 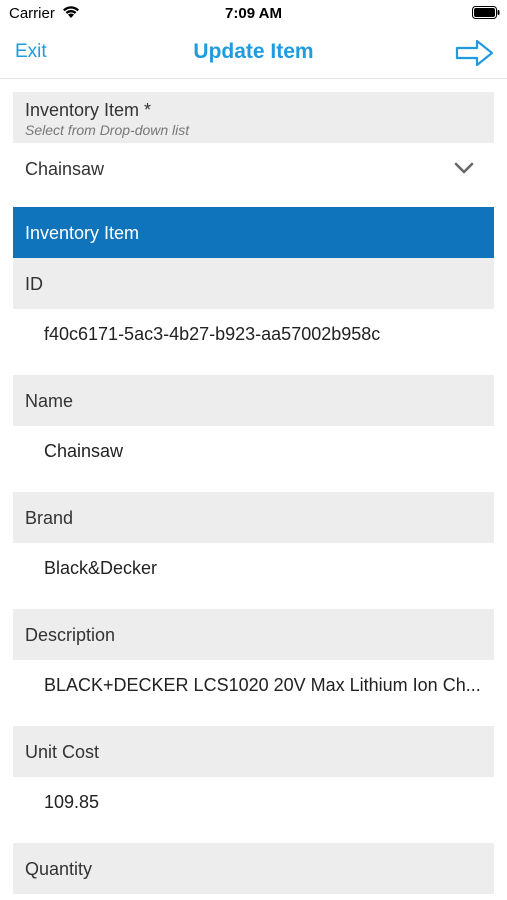 What do you see at coordinates (253, 634) in the screenshot?
I see `field-label-description: Description` at bounding box center [253, 634].